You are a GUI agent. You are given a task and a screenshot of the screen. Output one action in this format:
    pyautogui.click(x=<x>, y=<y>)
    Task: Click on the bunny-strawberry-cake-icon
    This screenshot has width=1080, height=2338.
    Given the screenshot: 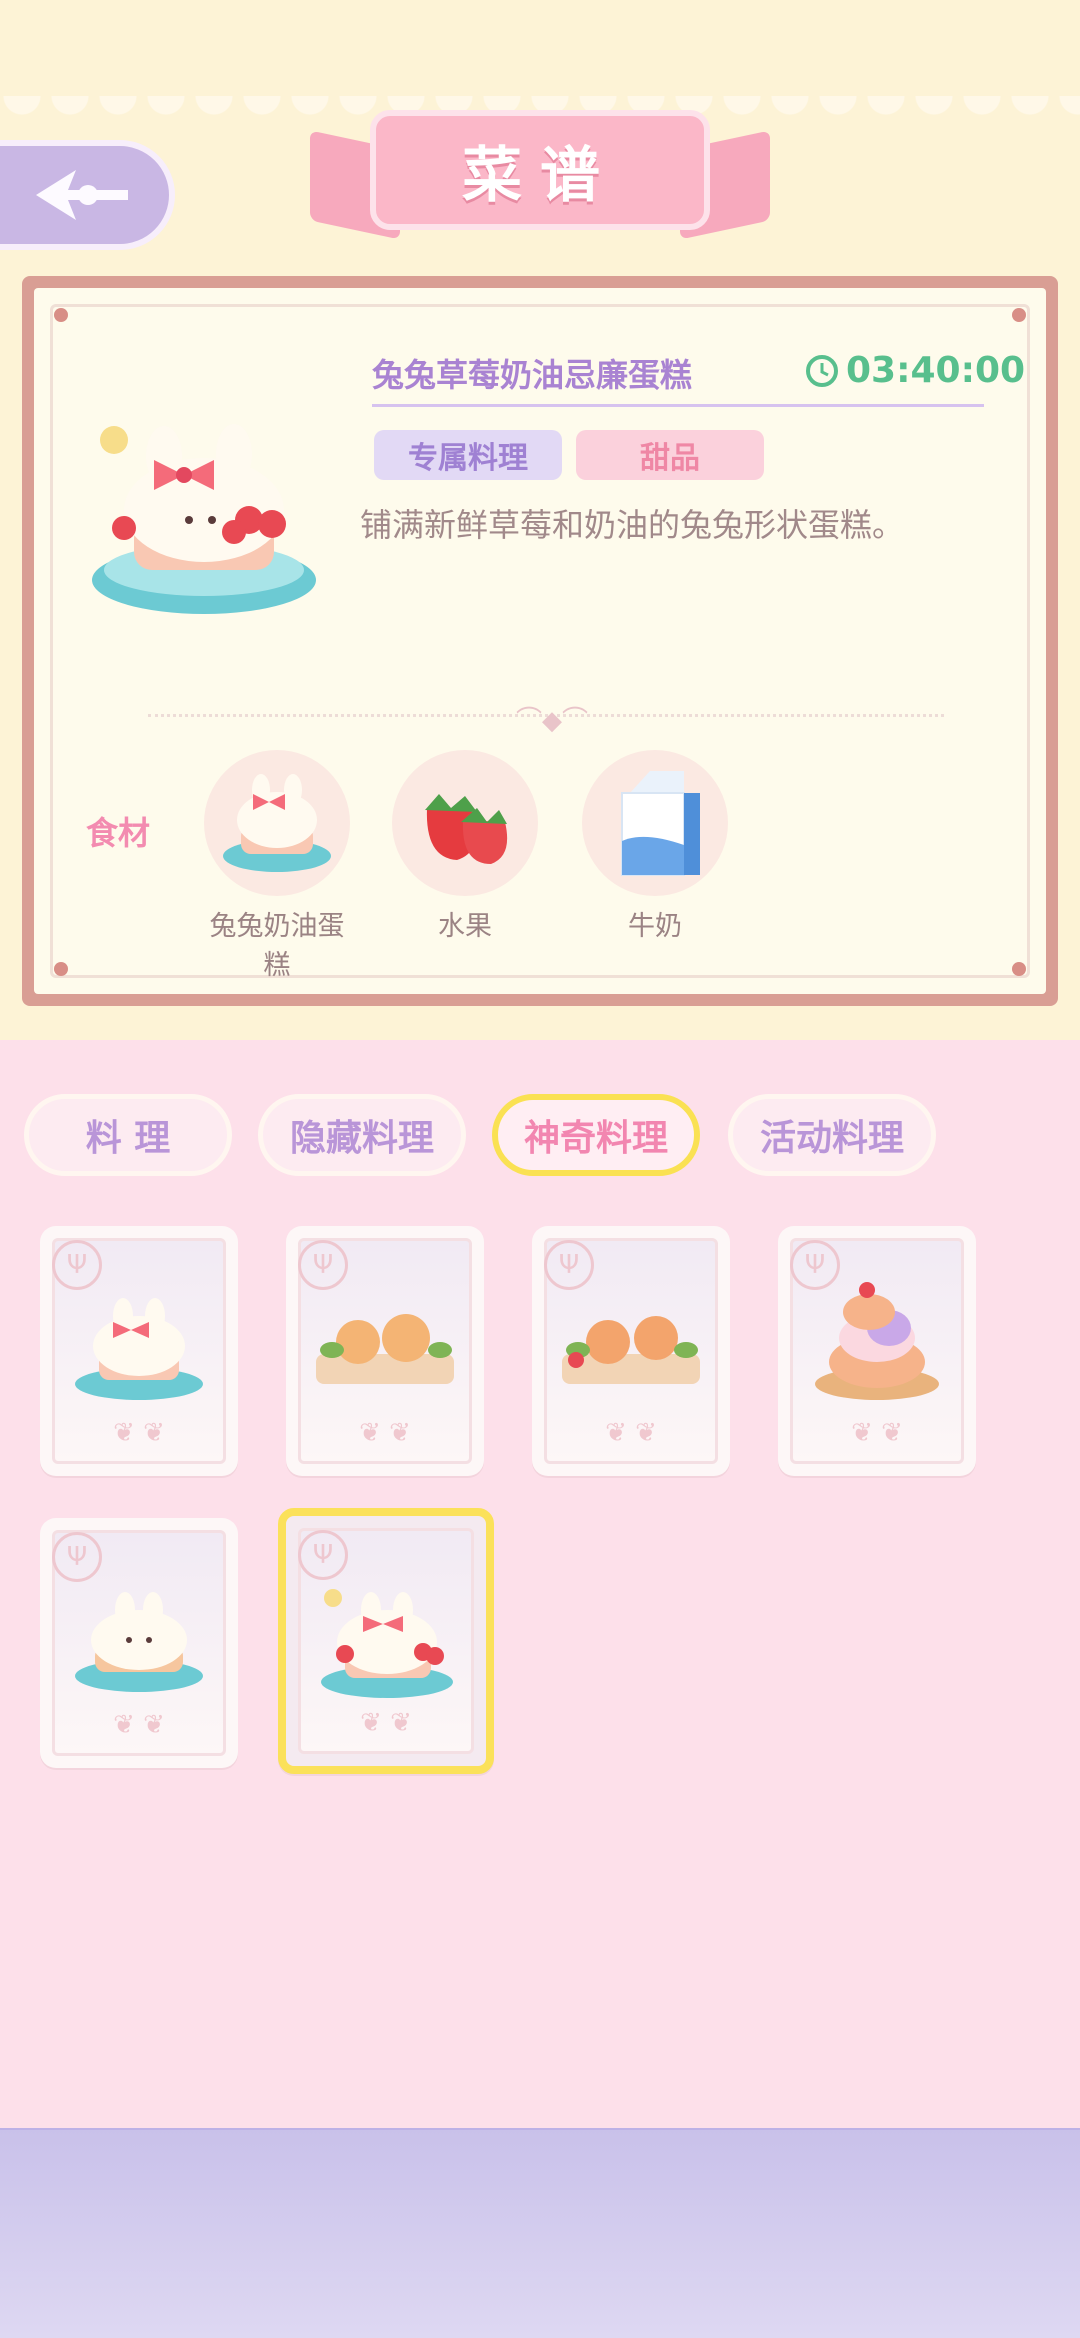 What is the action you would take?
    pyautogui.click(x=386, y=1644)
    